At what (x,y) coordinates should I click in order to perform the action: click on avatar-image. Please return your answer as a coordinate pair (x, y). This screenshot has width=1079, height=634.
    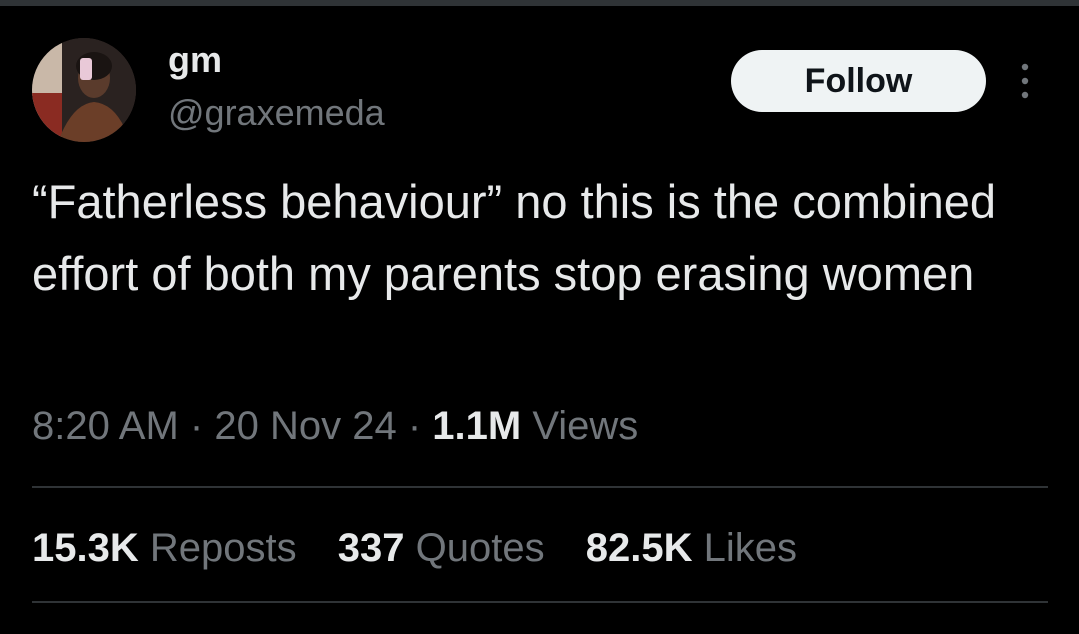
    Looking at the image, I should click on (84, 90).